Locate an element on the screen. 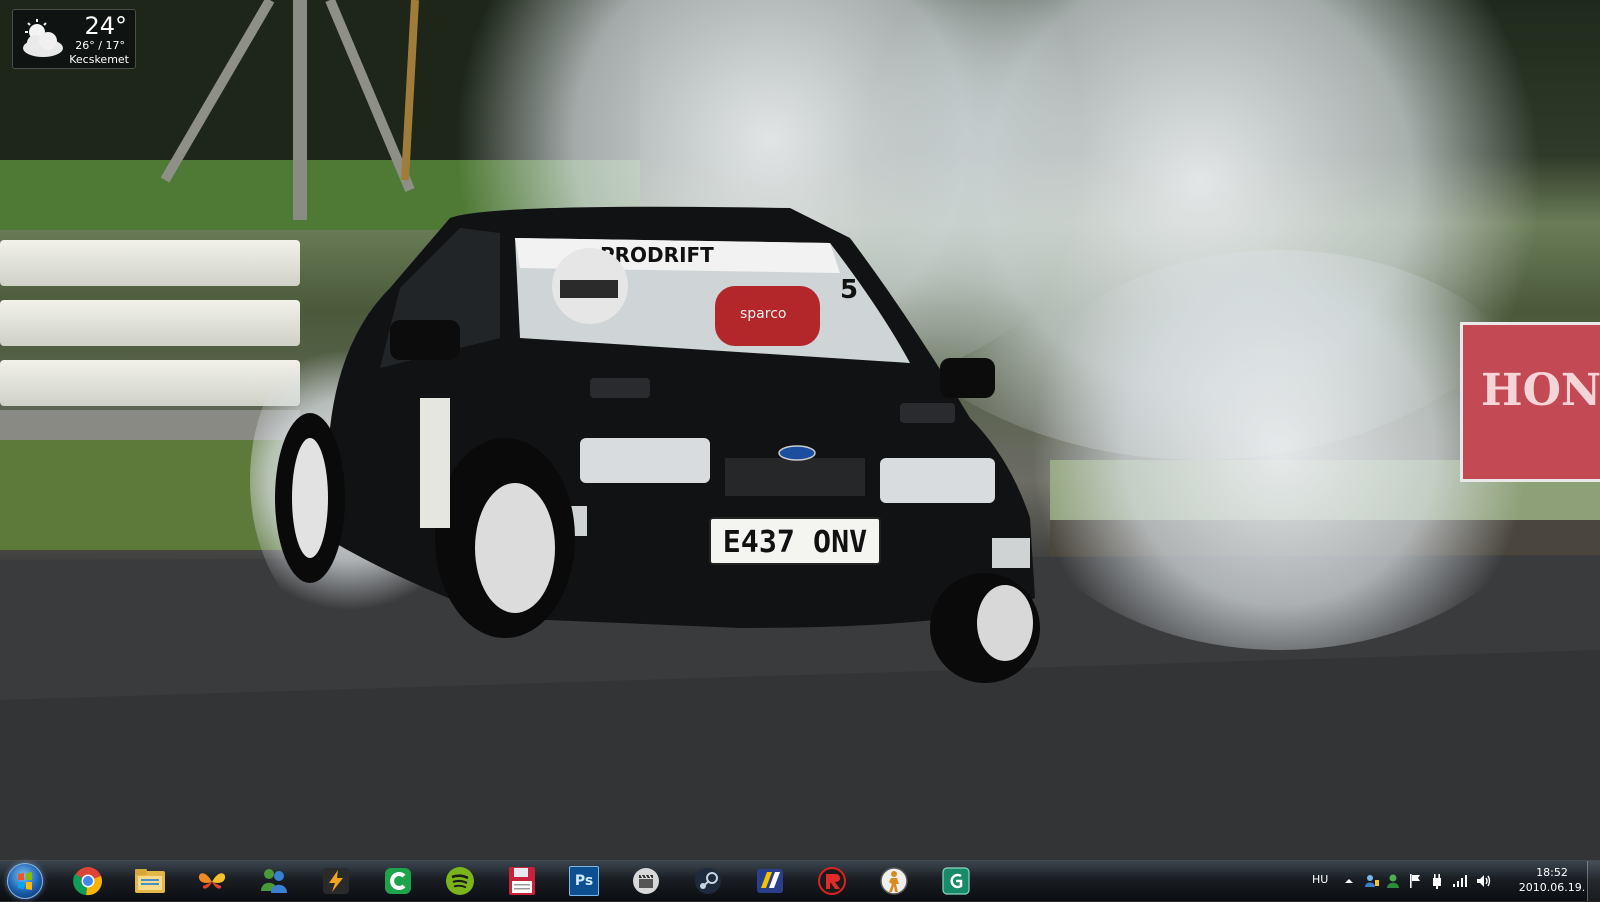 This screenshot has width=1600, height=902. language-indicator: HU is located at coordinates (1320, 879).